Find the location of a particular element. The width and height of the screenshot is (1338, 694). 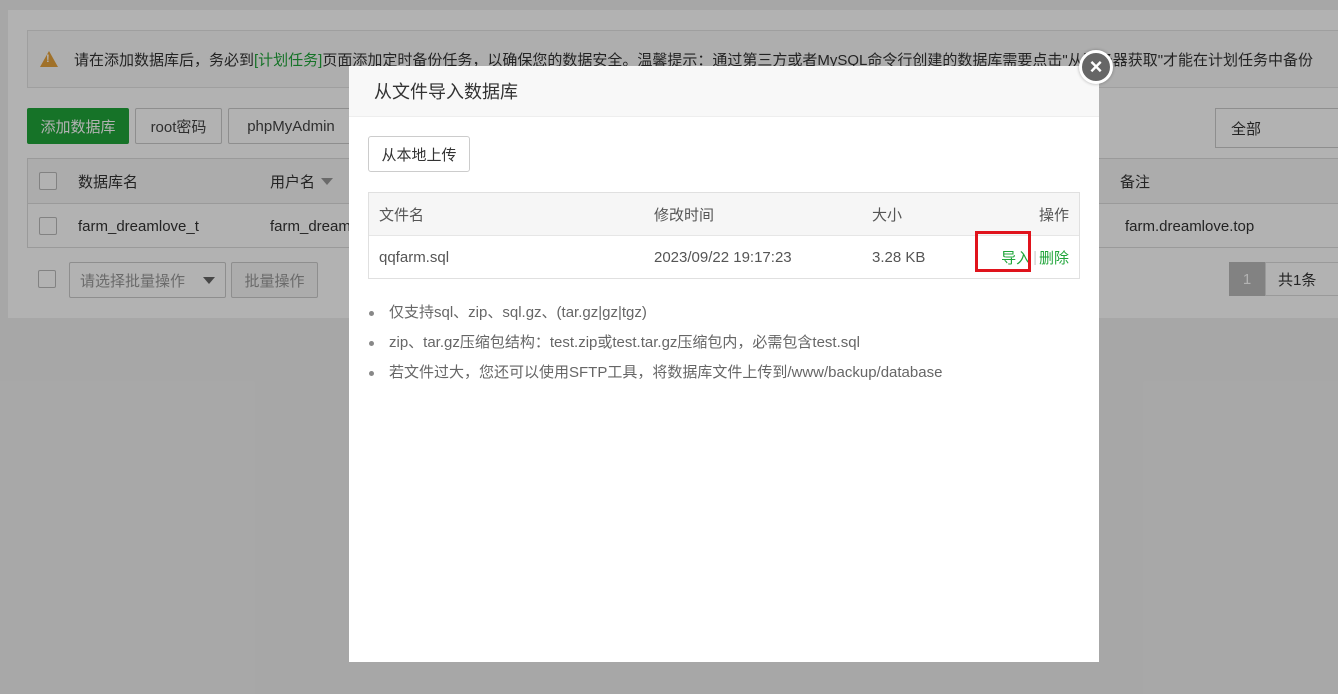

header-mtime: 修改时间 is located at coordinates (684, 215).